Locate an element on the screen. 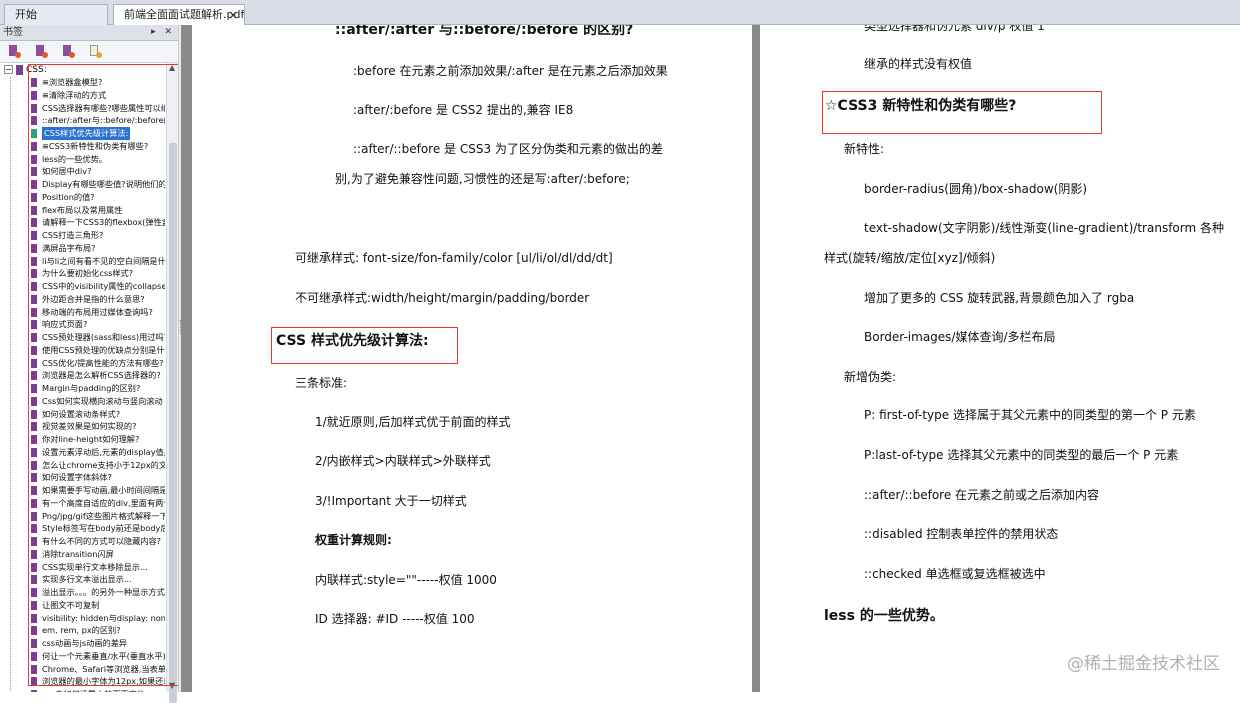 The width and height of the screenshot is (1240, 703). add-bookmark-icon is located at coordinates (14, 51).